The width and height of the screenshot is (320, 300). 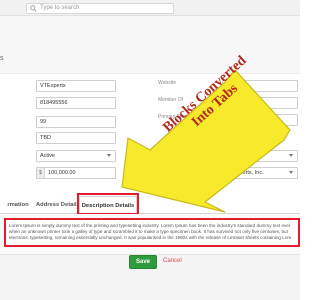 I want to click on global-search-input: Type to search, so click(x=100, y=8).